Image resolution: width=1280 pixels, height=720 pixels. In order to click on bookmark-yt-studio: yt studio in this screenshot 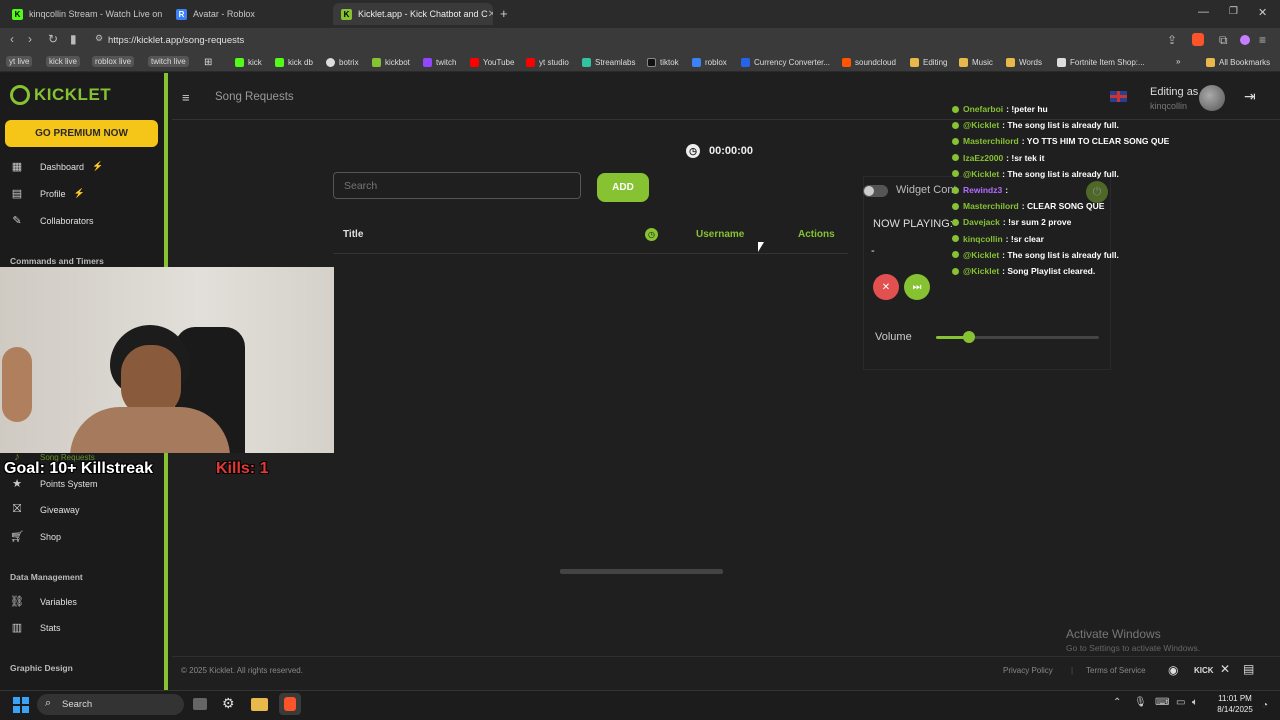, I will do `click(547, 62)`.